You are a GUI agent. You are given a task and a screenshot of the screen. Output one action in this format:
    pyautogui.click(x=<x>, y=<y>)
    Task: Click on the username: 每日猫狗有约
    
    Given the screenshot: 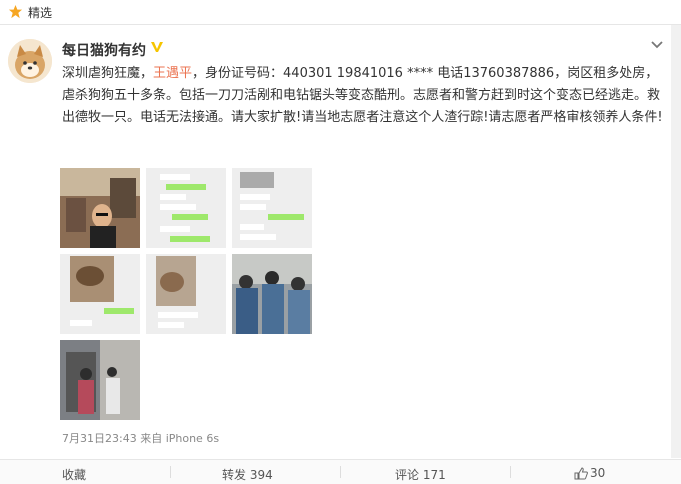 What is the action you would take?
    pyautogui.click(x=104, y=50)
    